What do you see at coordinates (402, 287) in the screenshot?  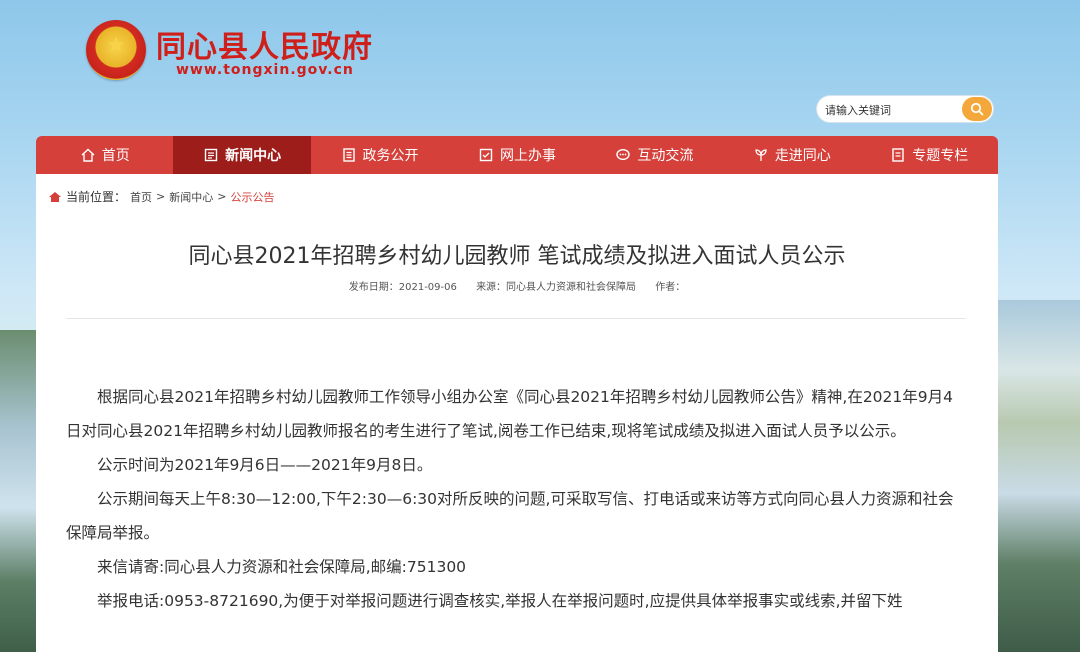 I see `publish-date: 发布日期：2021-09-06` at bounding box center [402, 287].